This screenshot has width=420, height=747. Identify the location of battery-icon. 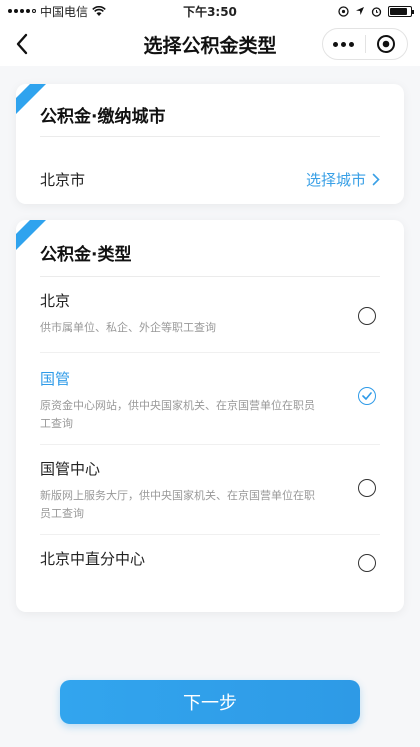
(401, 11).